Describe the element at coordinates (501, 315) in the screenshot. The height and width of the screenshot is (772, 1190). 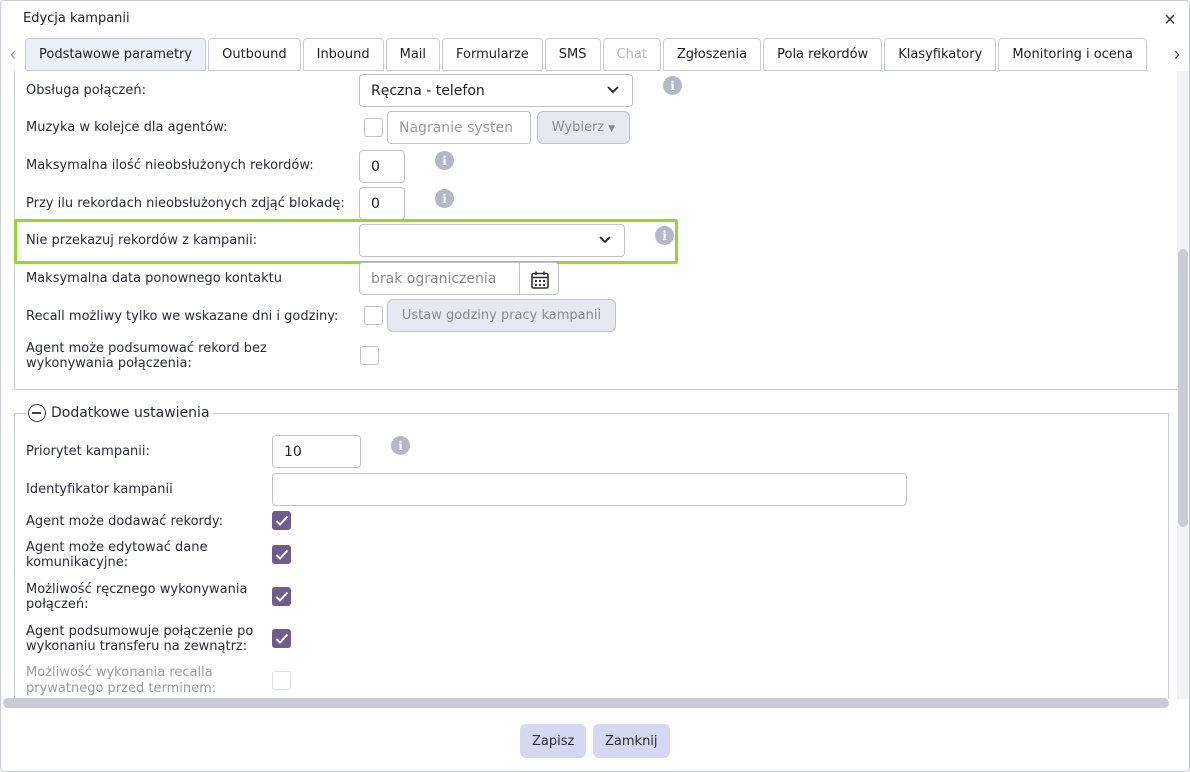
I see `set-campaign-hours-button: Ustaw godziny pracy kampanii` at that location.